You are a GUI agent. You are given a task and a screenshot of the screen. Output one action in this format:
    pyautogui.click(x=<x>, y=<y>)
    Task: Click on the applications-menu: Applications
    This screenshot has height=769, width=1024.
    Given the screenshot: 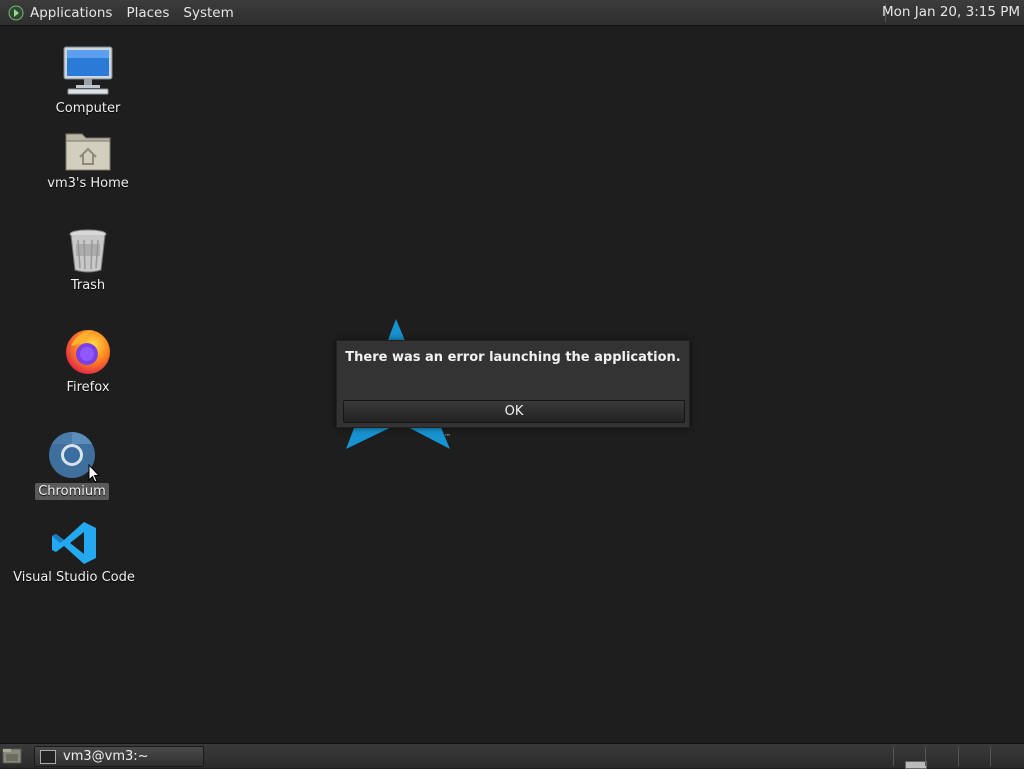 What is the action you would take?
    pyautogui.click(x=71, y=13)
    